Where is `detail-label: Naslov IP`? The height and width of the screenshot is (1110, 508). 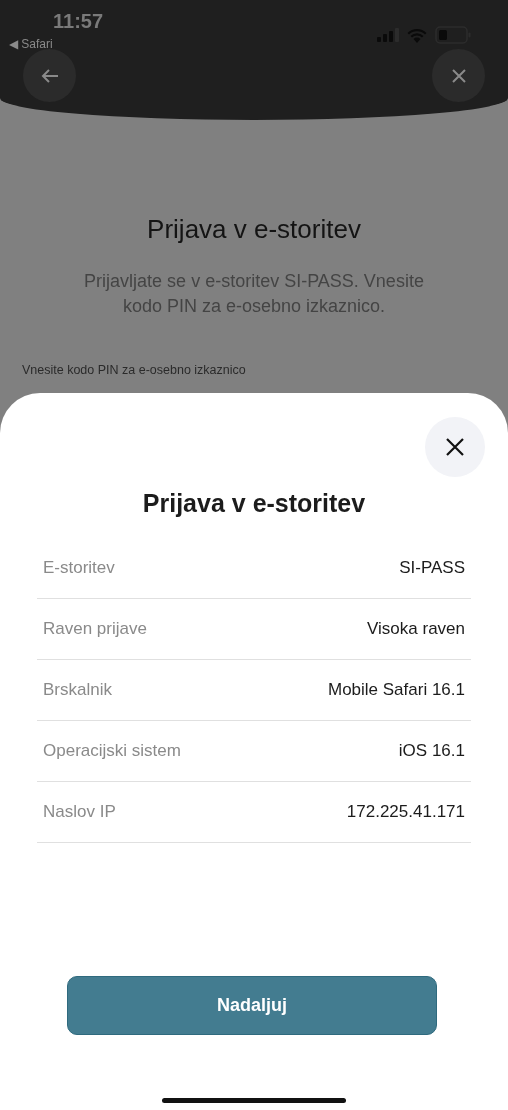 detail-label: Naslov IP is located at coordinates (79, 812).